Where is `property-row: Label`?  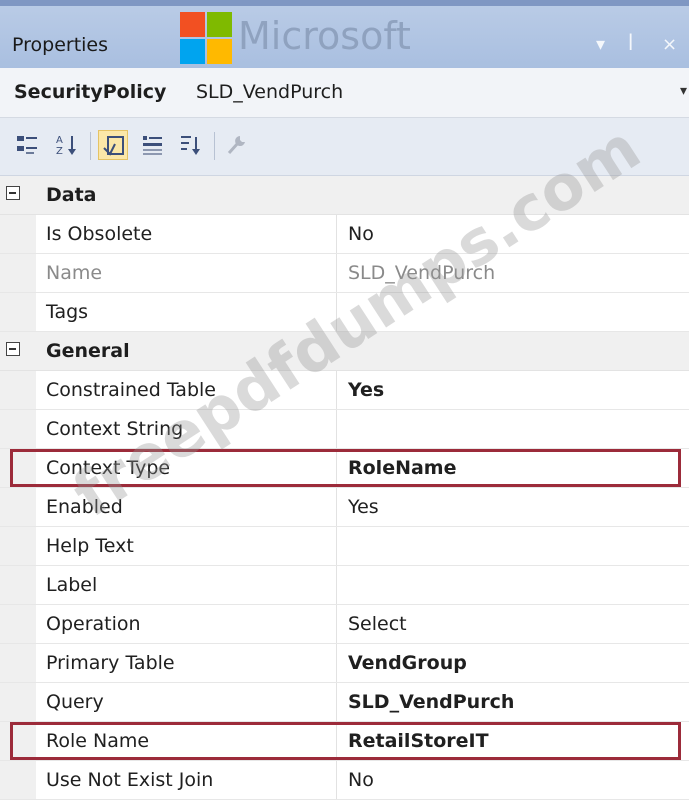
property-row: Label is located at coordinates (344, 585).